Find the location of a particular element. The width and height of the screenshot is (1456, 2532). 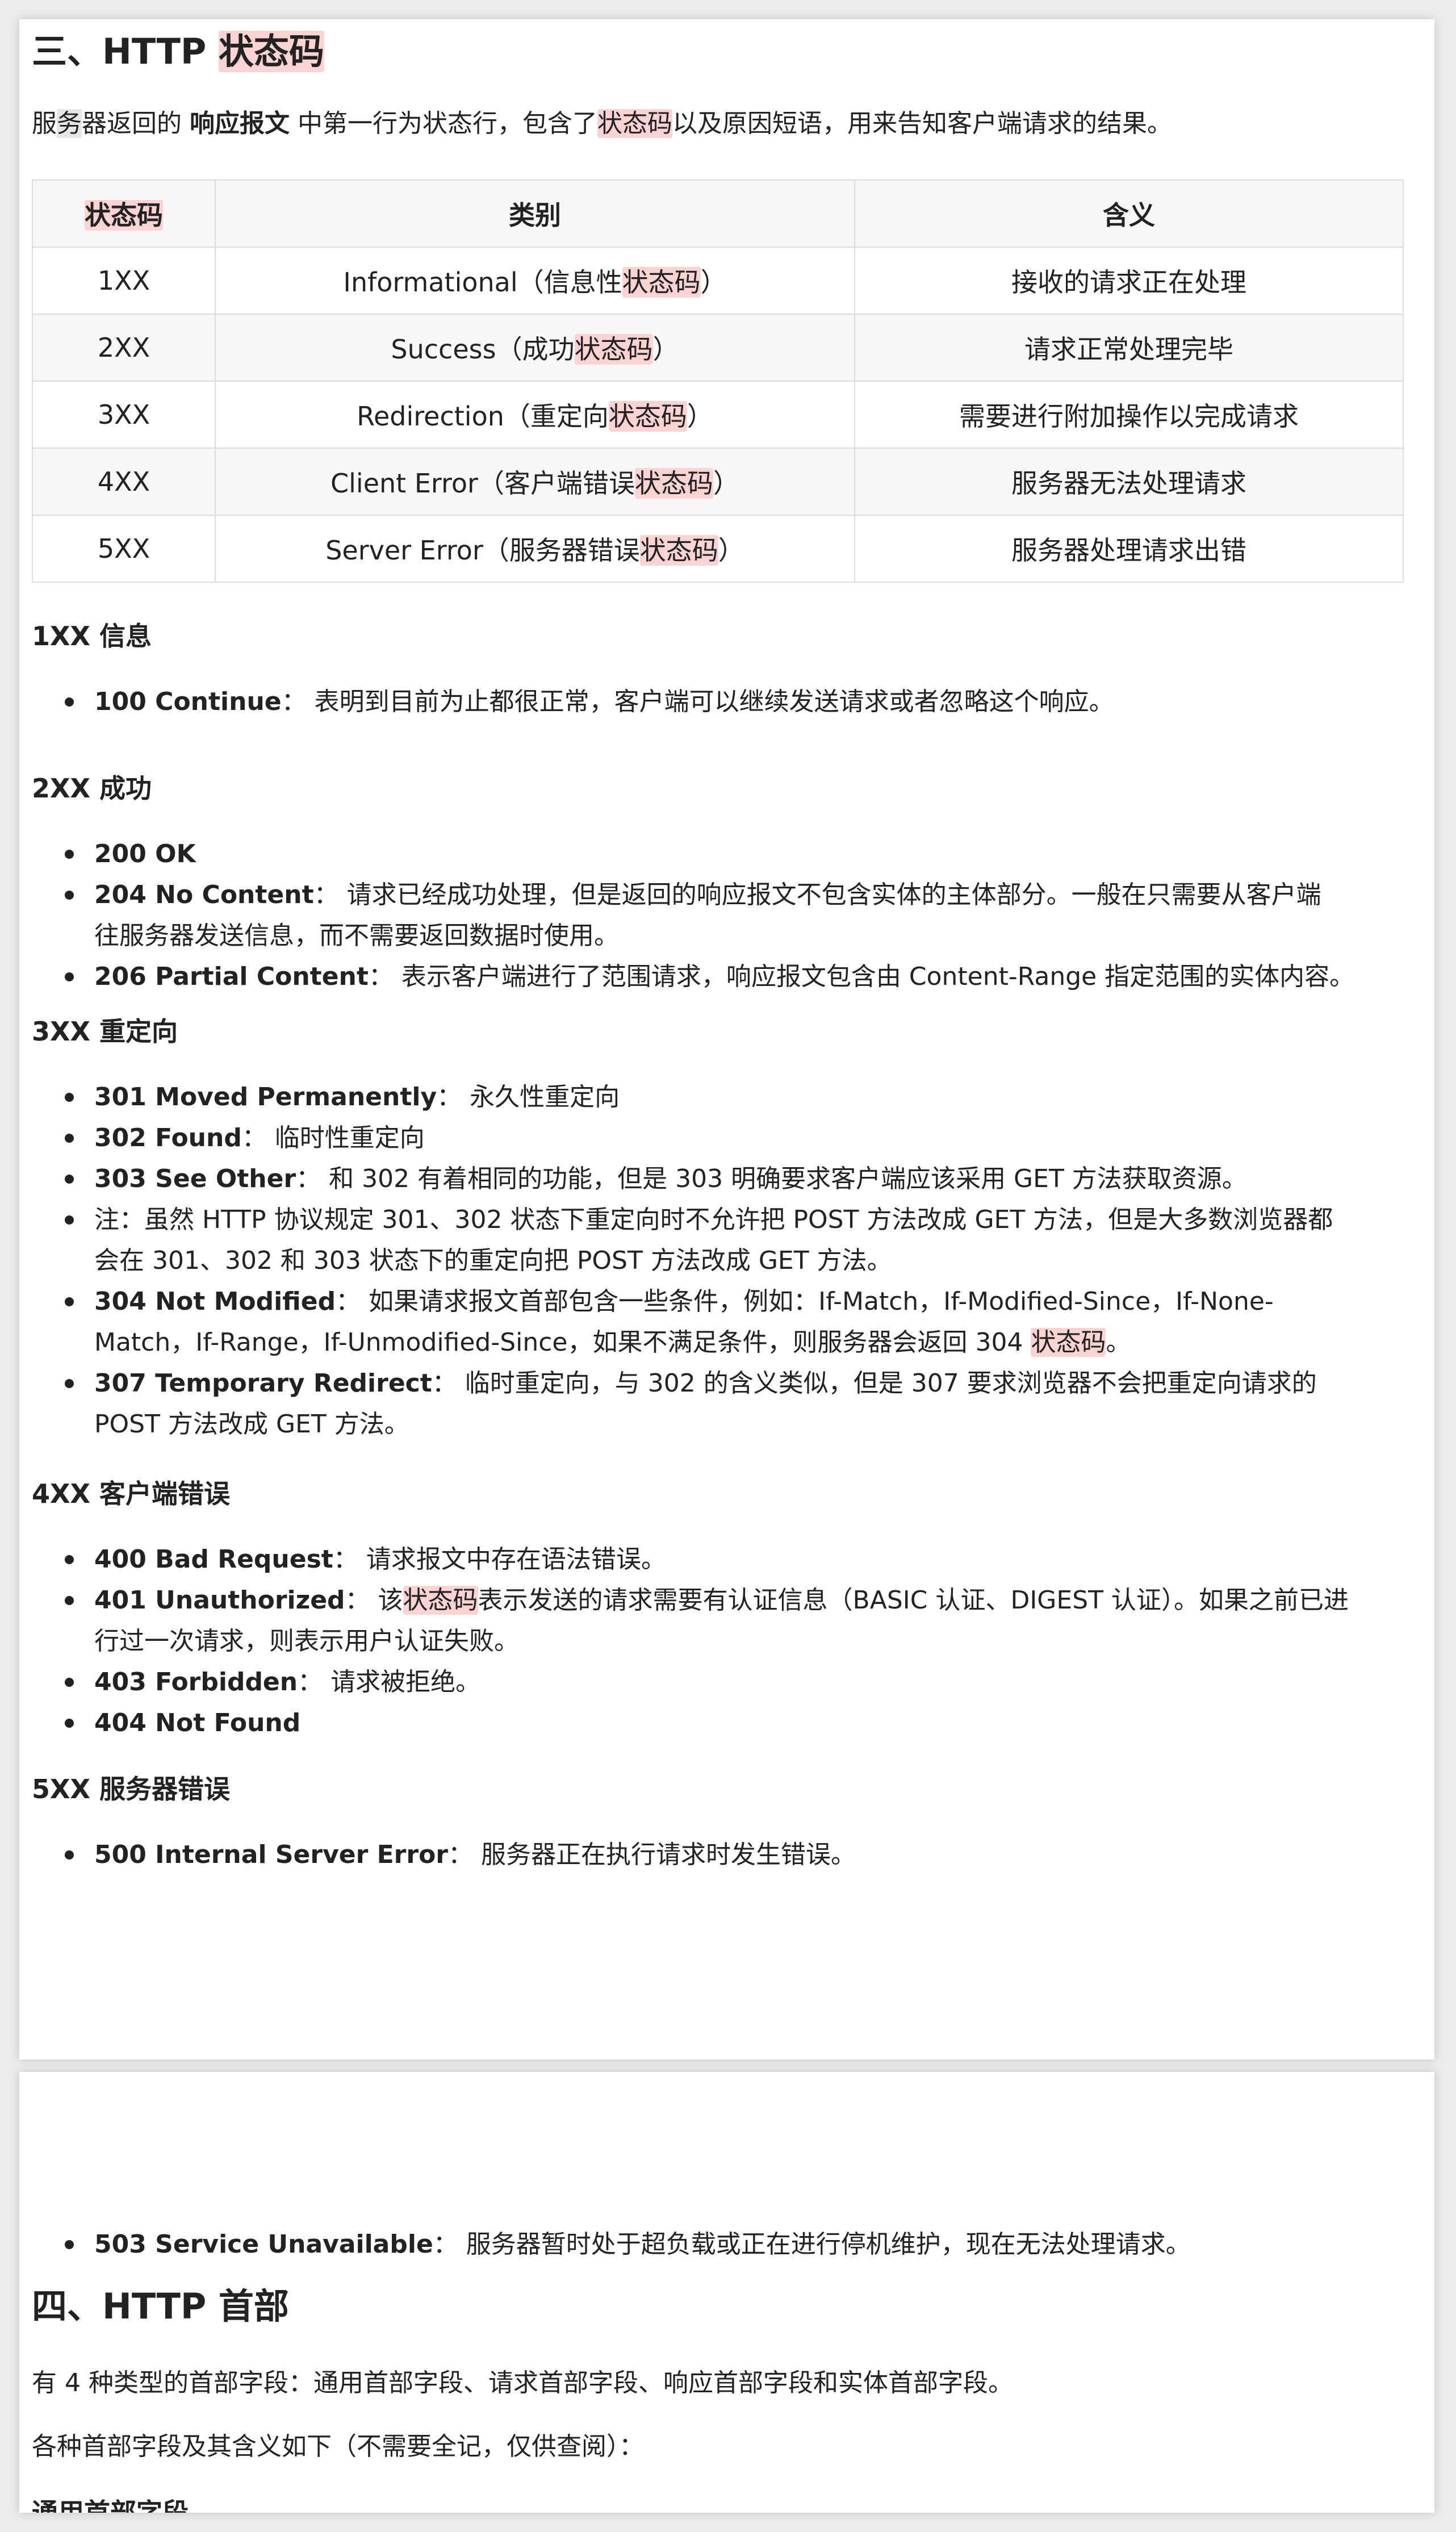

item-text: POST 方法改成 GET 方法。 is located at coordinates (251, 1424).